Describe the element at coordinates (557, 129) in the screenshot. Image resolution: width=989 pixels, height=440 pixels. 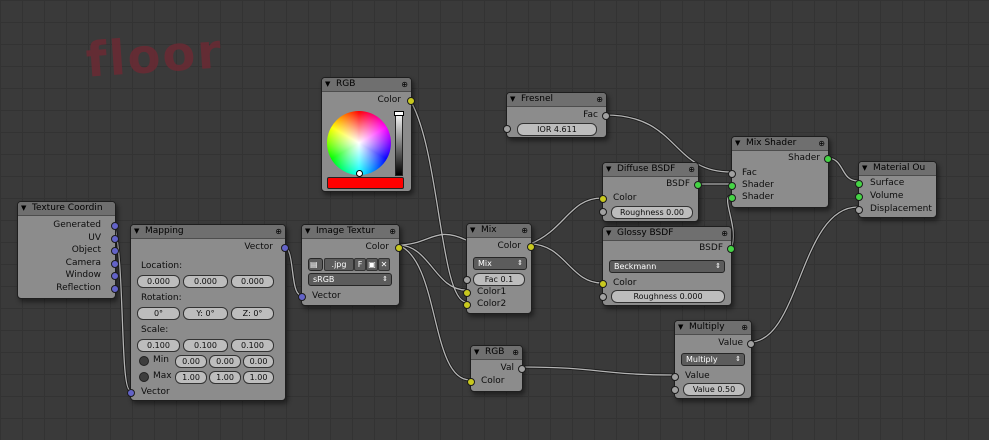
I see `ior-field: IOR 4.611` at that location.